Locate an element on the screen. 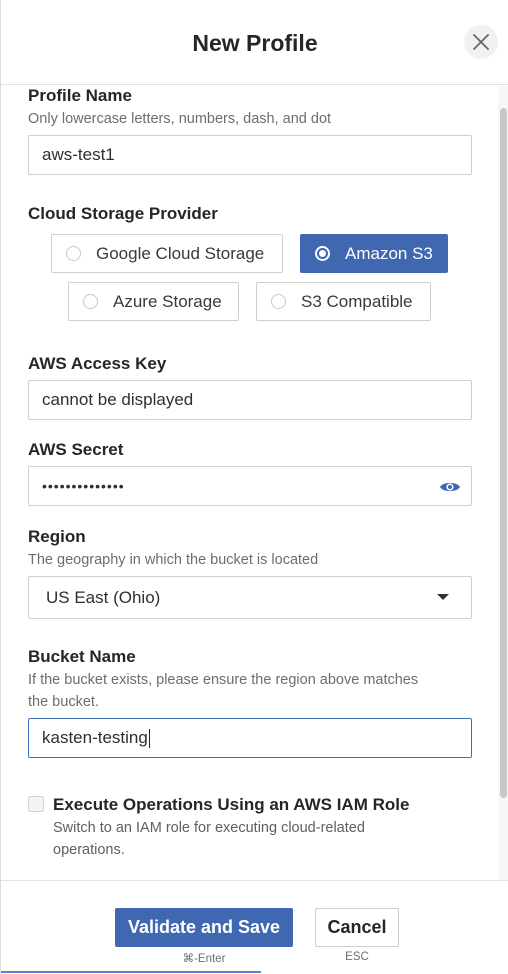 This screenshot has height=974, width=508. secret-value: •••••••••••••• is located at coordinates (83, 486).